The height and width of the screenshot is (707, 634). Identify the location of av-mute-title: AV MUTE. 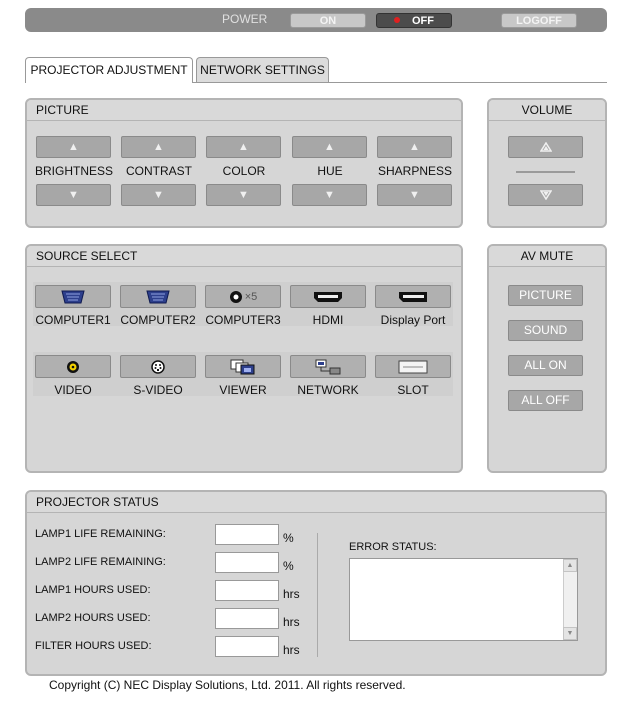
(547, 256).